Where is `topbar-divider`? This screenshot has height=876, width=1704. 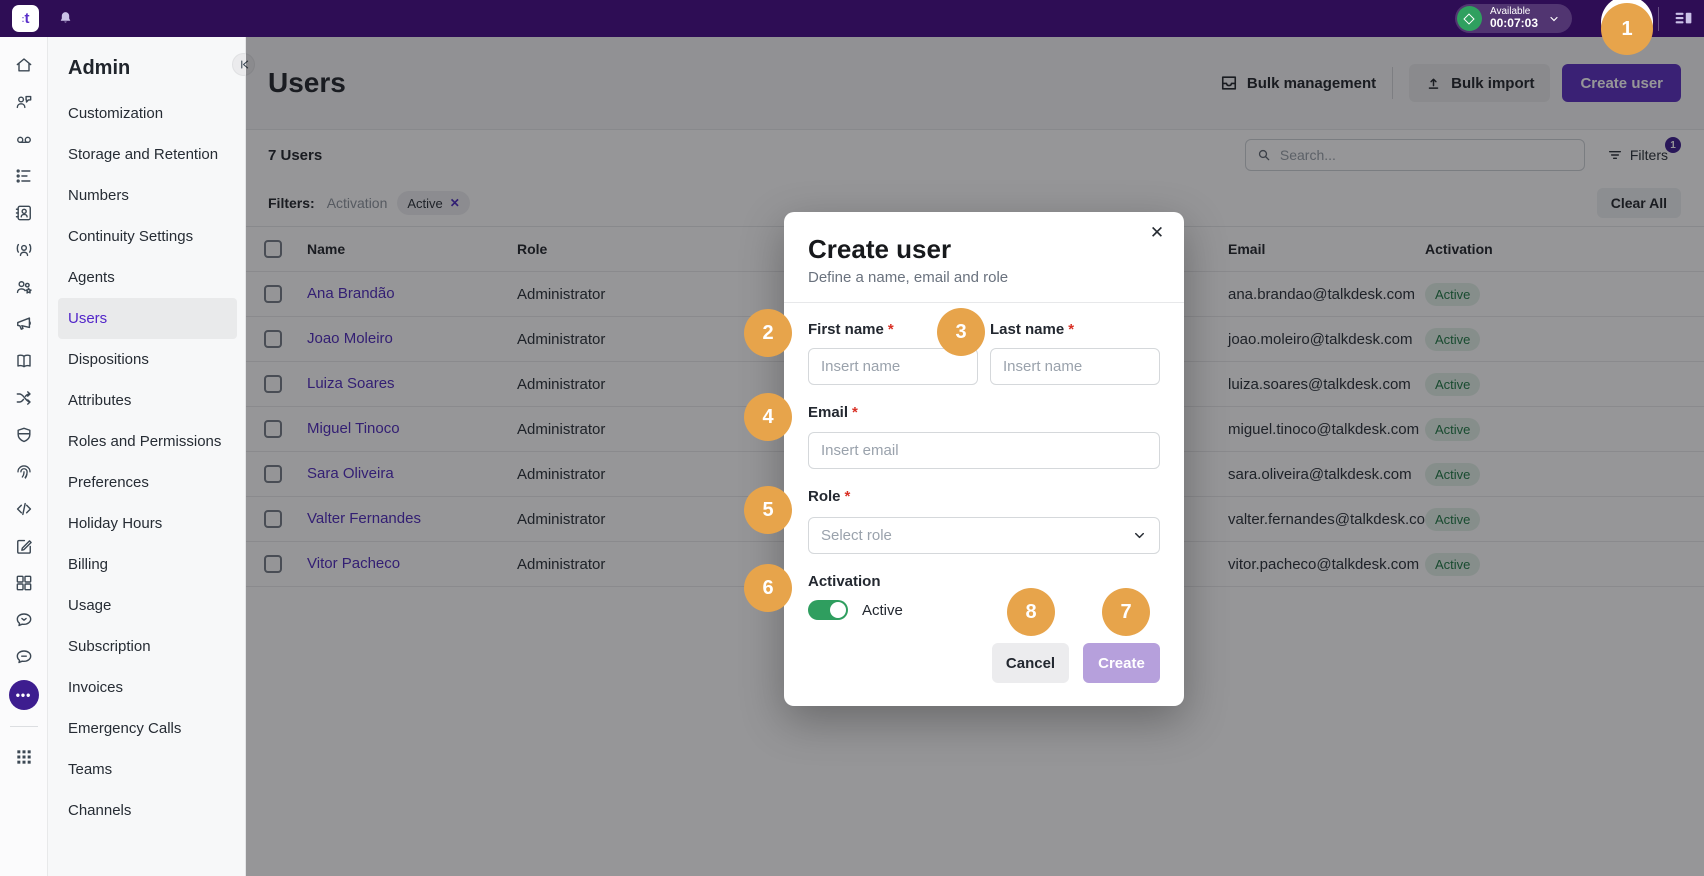 topbar-divider is located at coordinates (1658, 18).